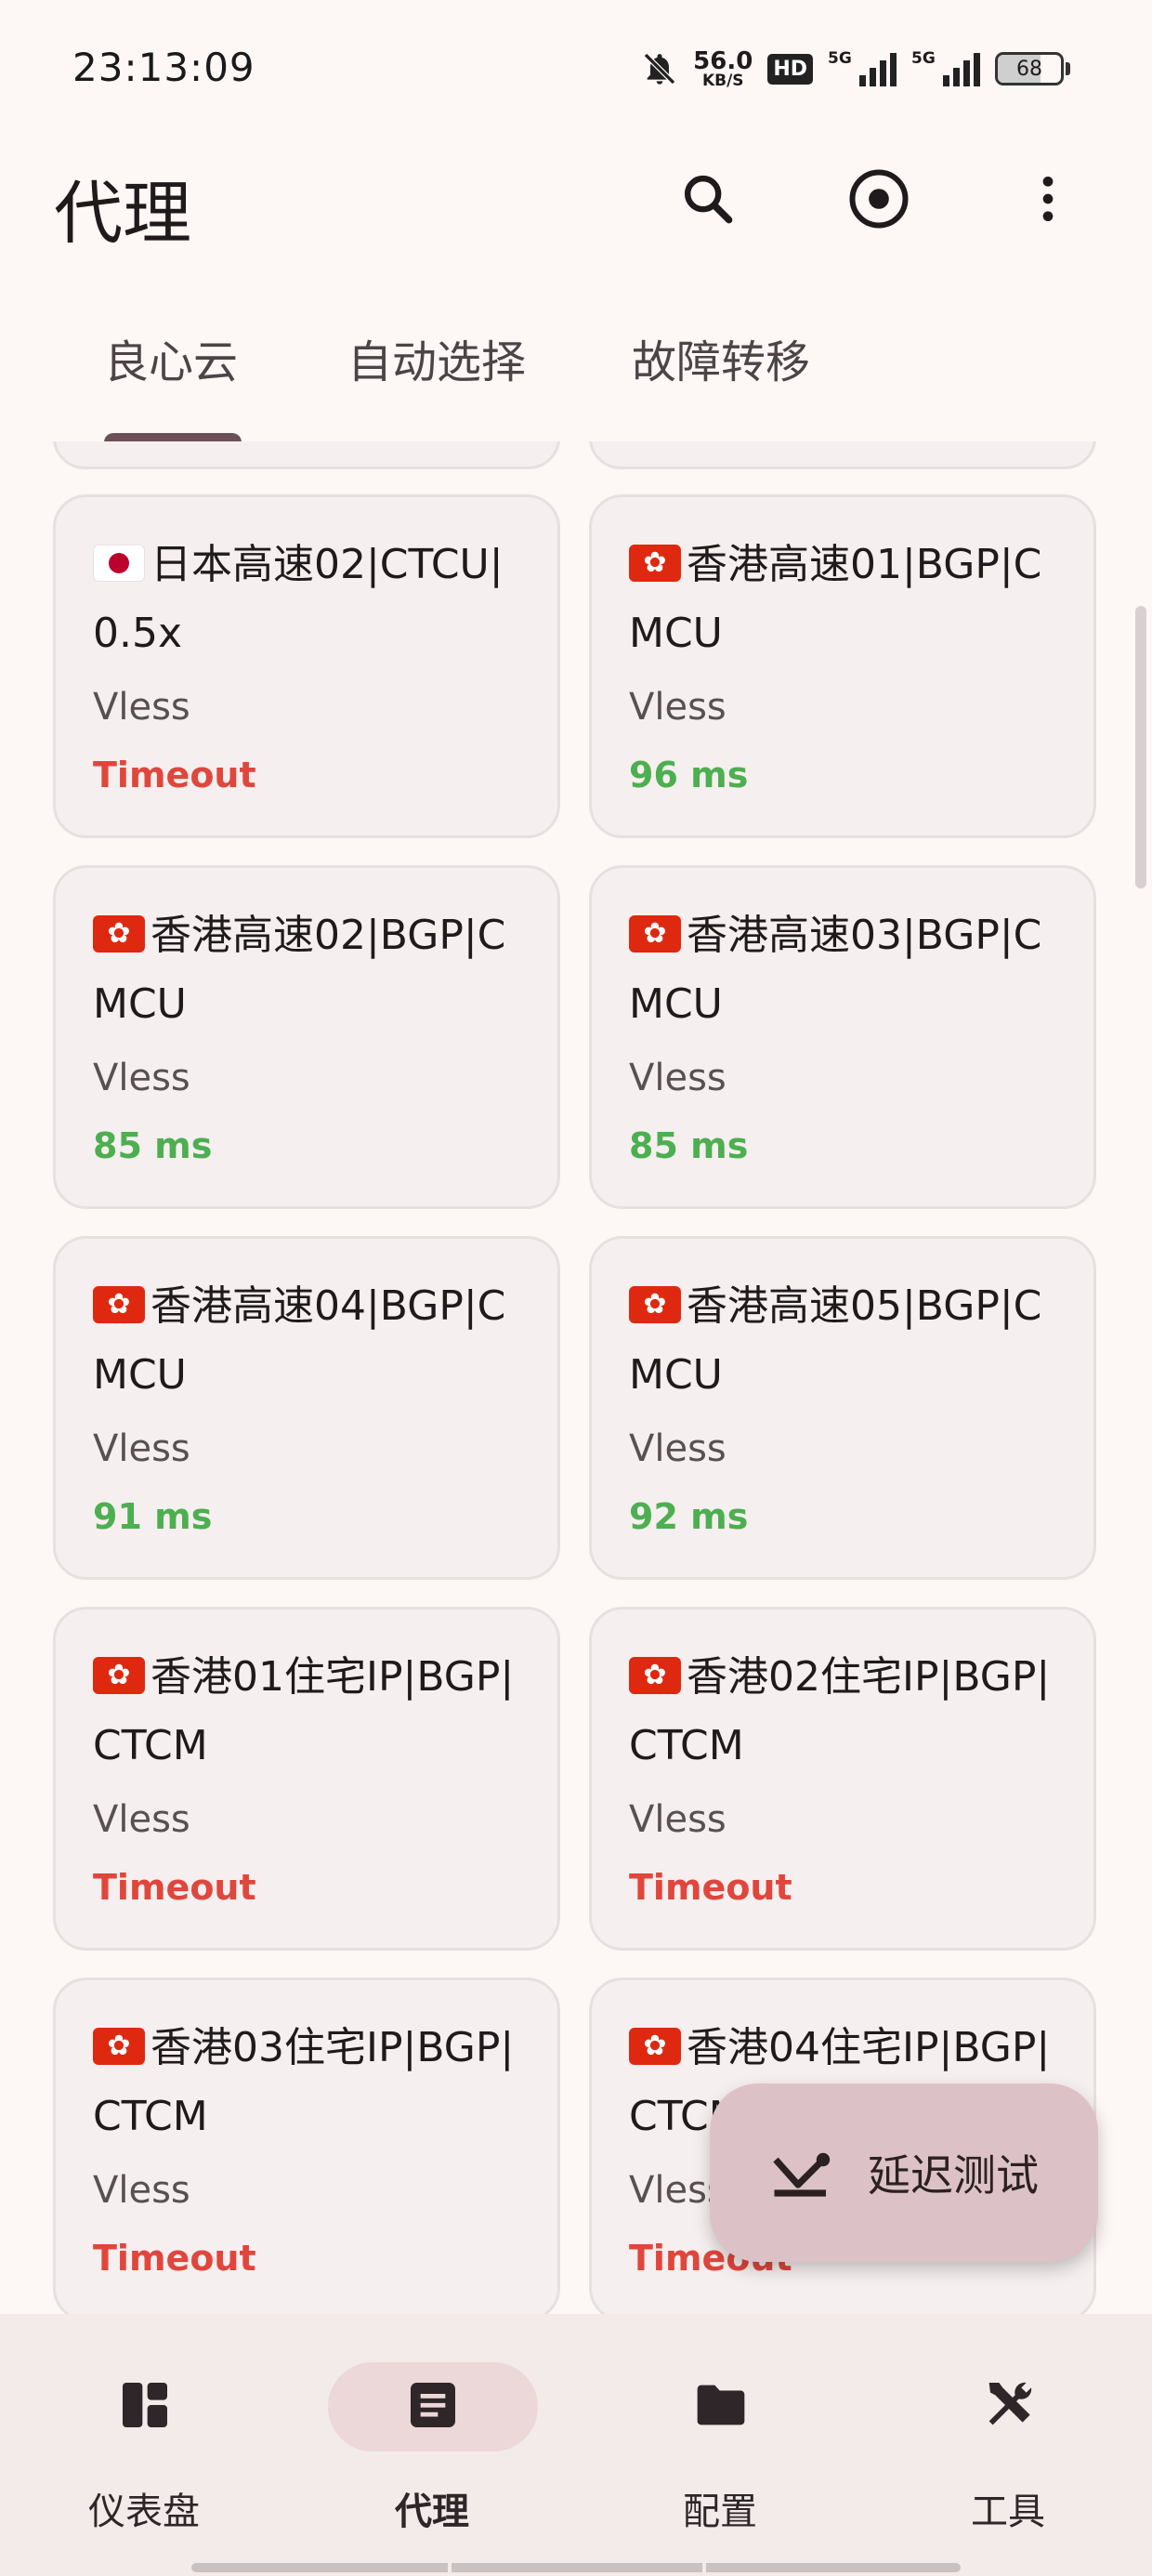 The image size is (1152, 2576). I want to click on proxy-name: 香港高速01|BGP|CMCU, so click(835, 599).